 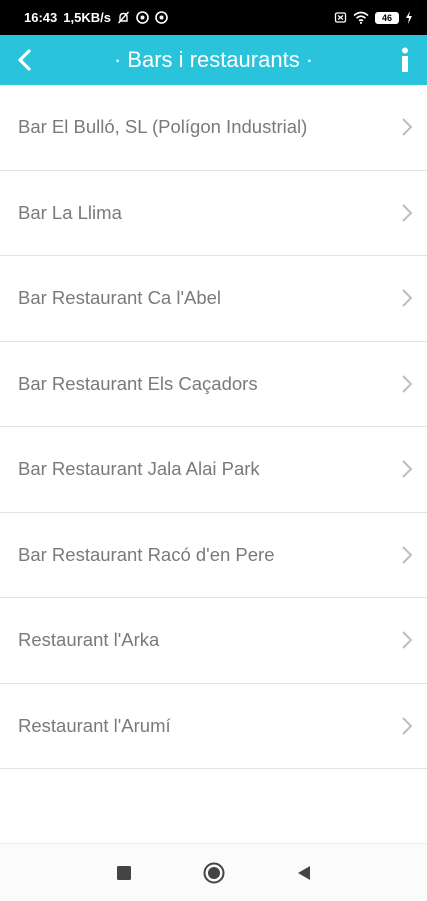 What do you see at coordinates (123, 17) in the screenshot?
I see `muted-bell-icon` at bounding box center [123, 17].